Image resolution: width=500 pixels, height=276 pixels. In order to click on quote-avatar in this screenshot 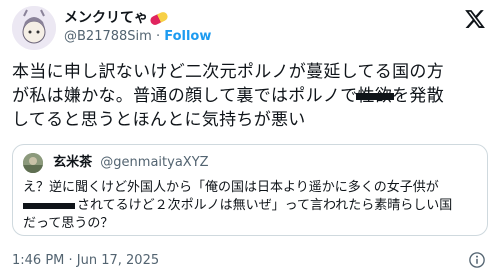, I will do `click(33, 163)`.